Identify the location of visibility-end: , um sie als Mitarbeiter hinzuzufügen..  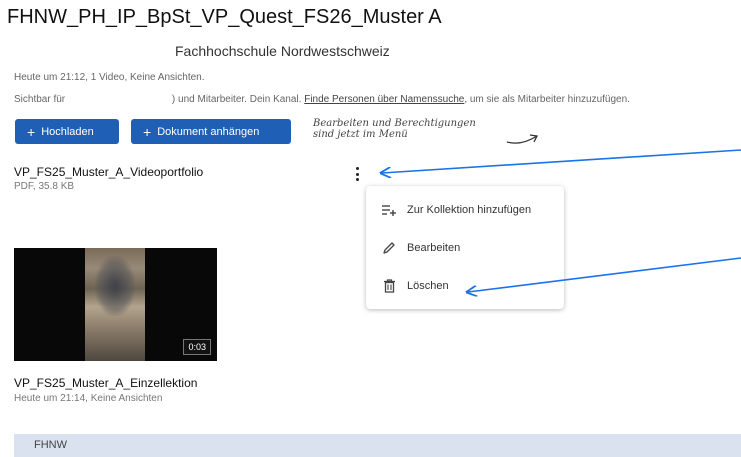
(547, 99).